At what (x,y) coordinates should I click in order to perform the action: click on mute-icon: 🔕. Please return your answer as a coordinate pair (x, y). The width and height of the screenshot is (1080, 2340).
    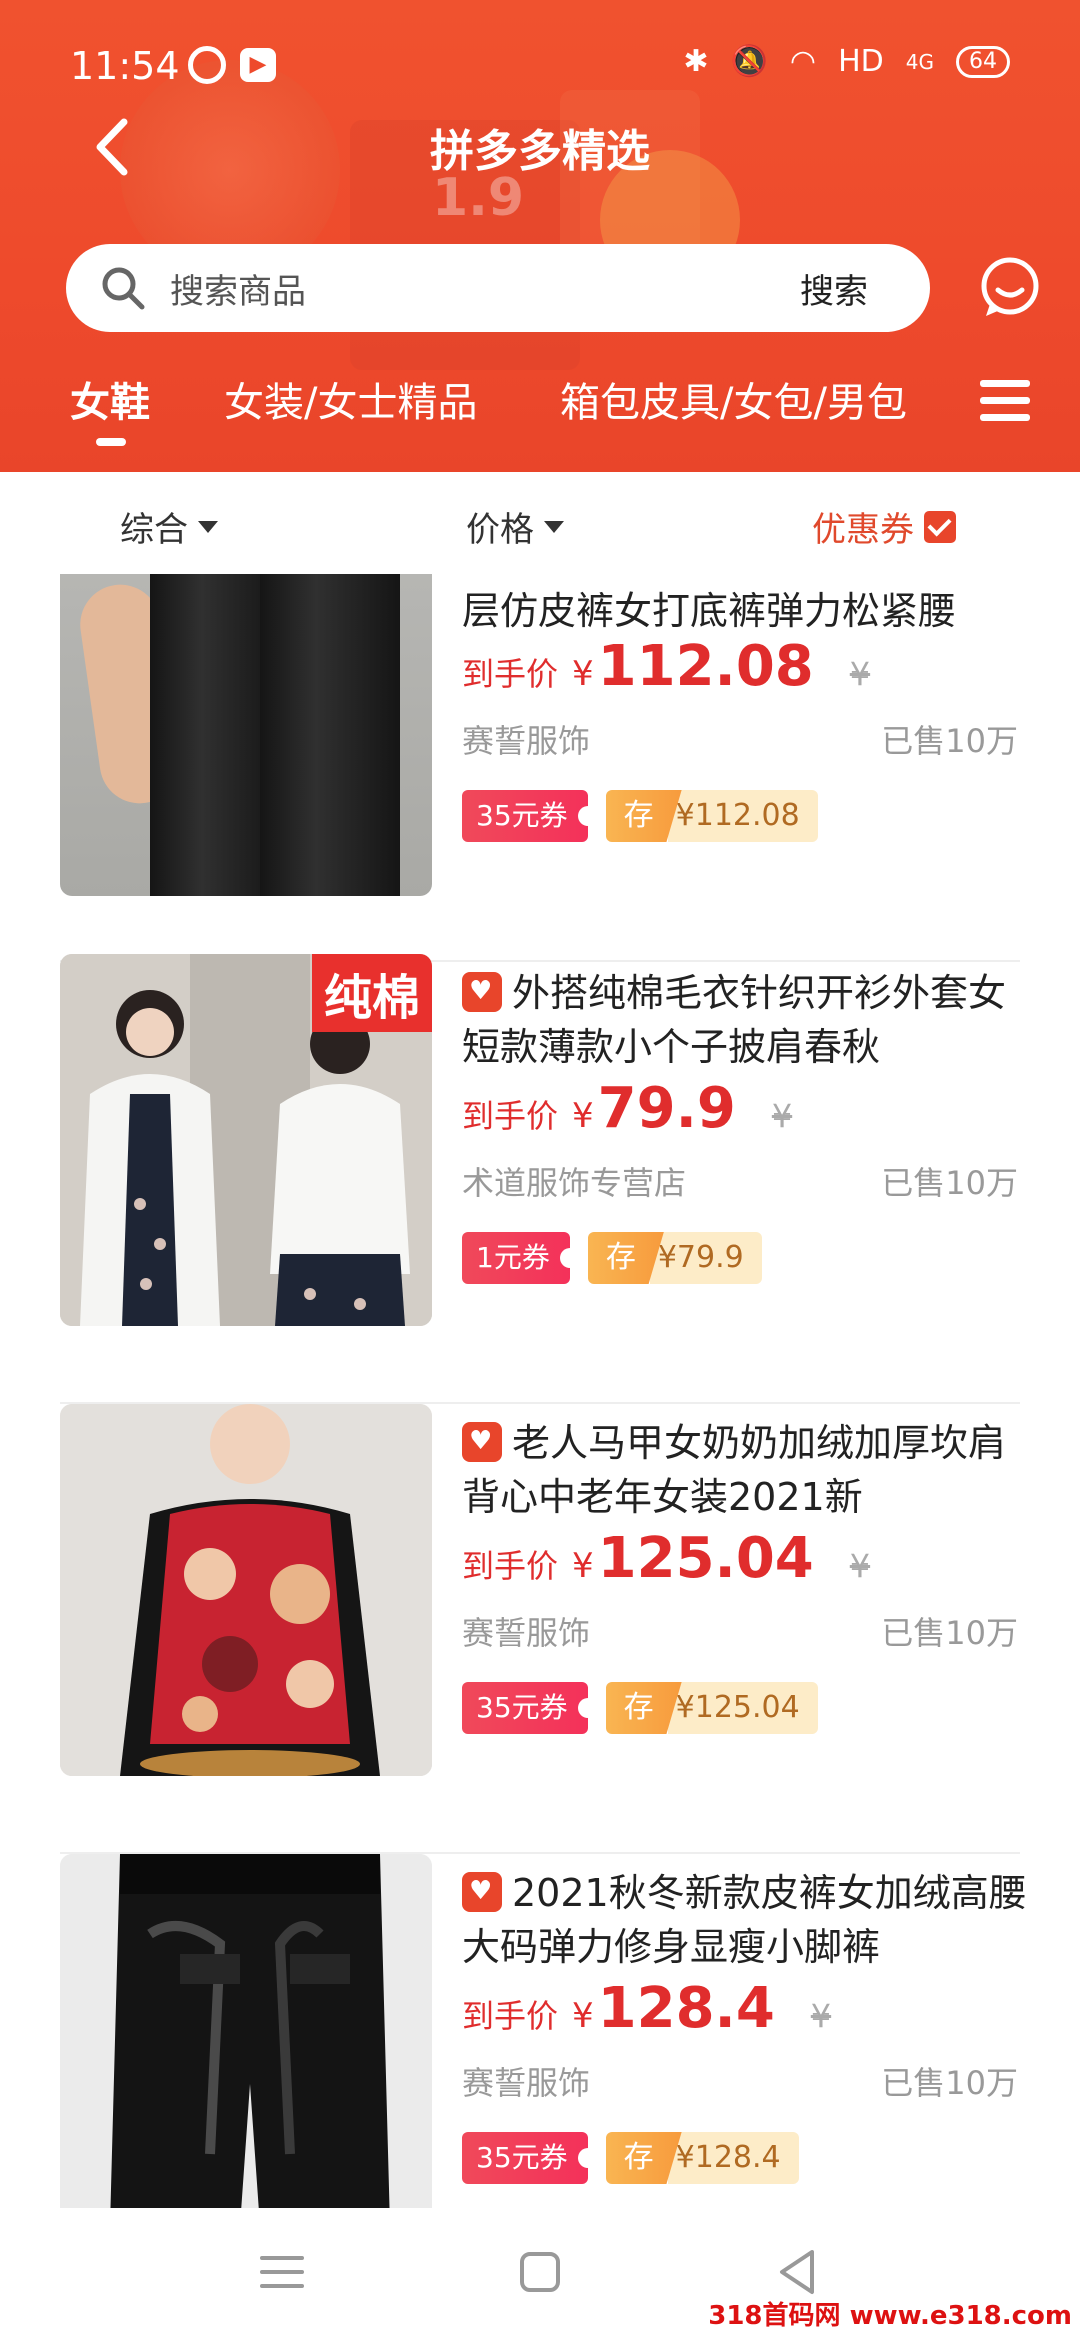
    Looking at the image, I should click on (749, 61).